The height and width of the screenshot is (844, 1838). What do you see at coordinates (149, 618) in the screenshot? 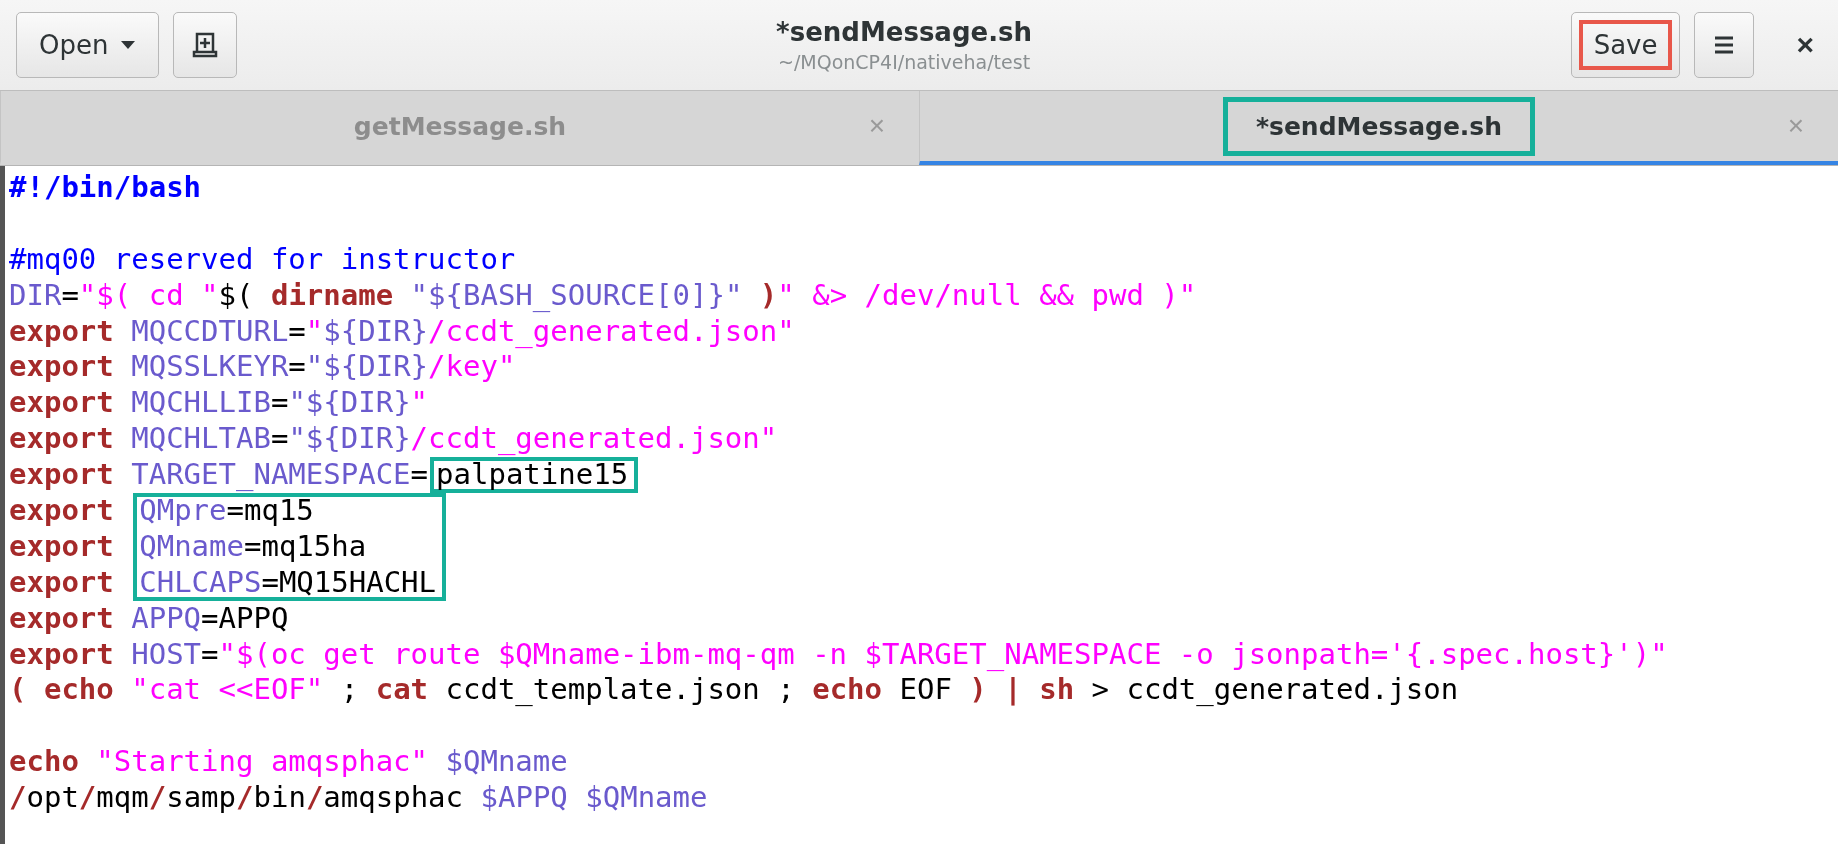
I see `code-line: export APPQ=APPQ` at bounding box center [149, 618].